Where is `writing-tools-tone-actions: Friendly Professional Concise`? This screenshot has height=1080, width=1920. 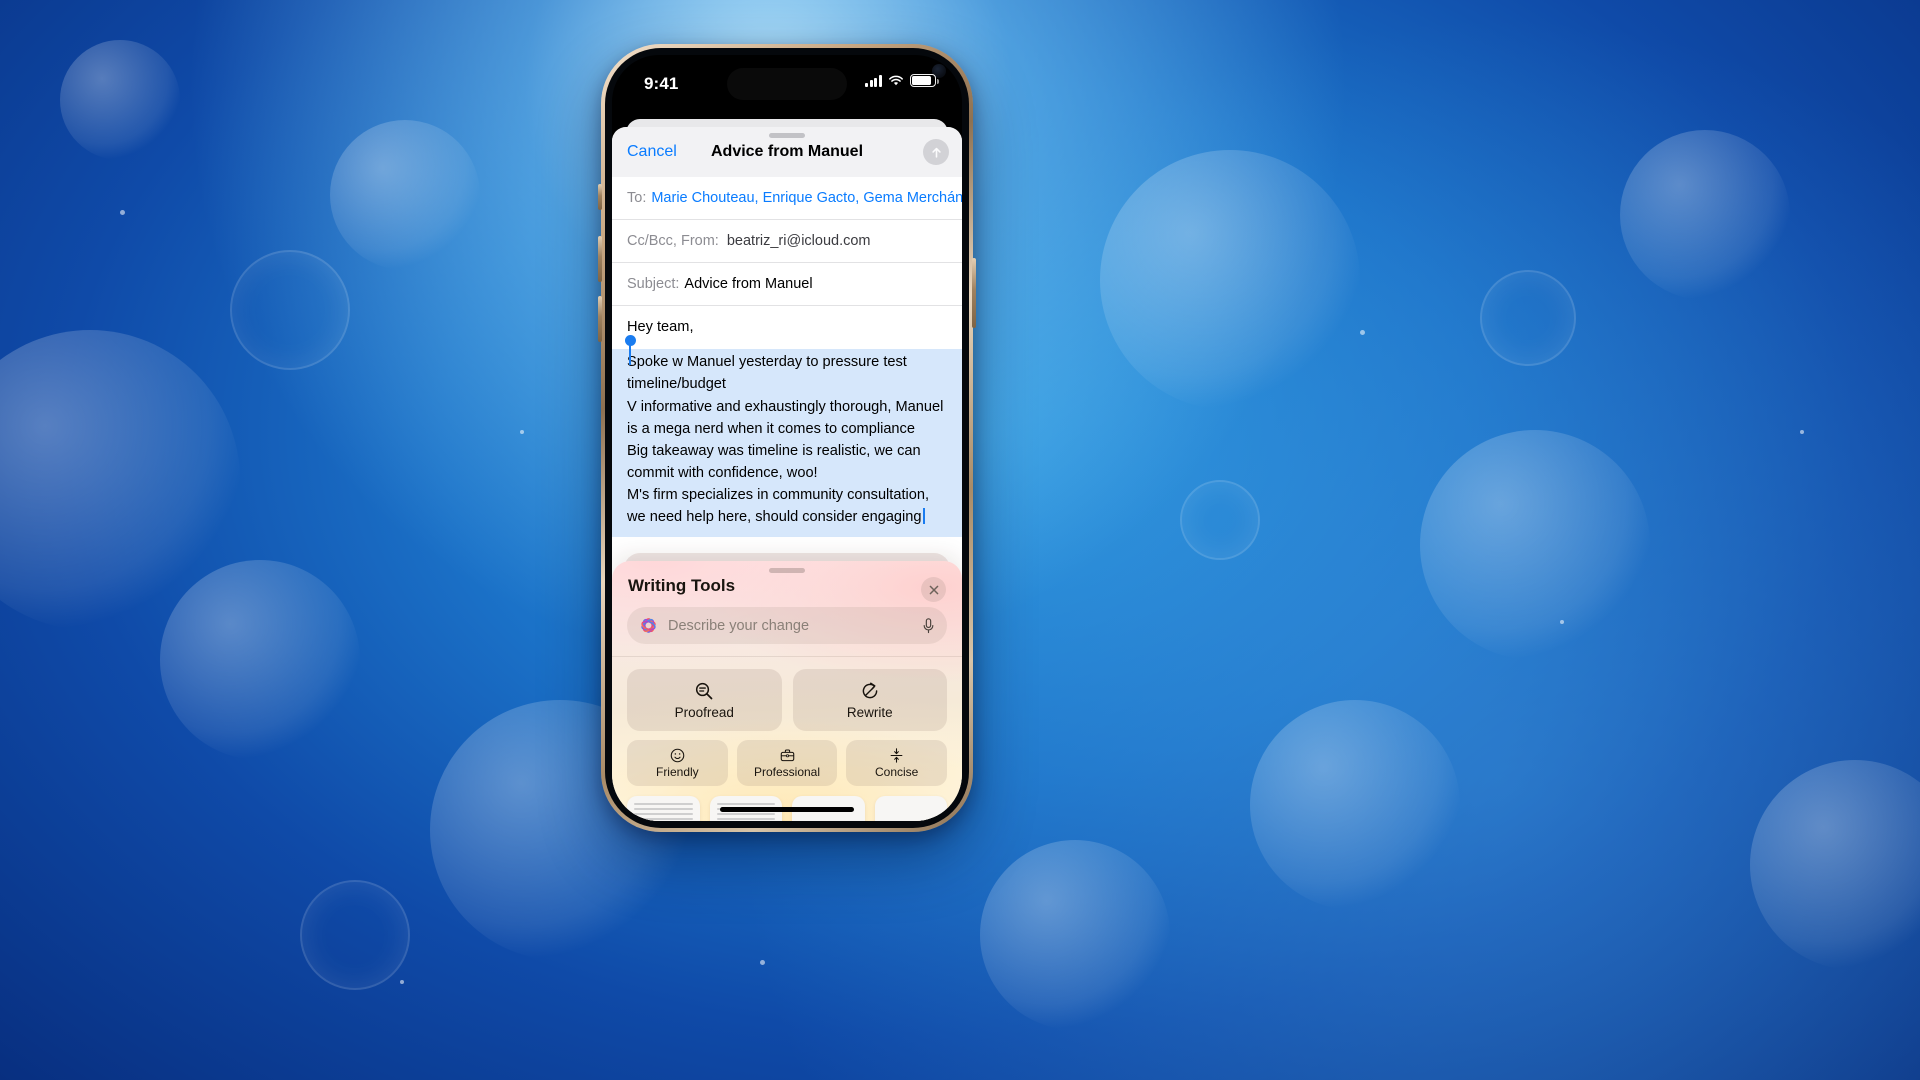
writing-tools-tone-actions: Friendly Professional Concise is located at coordinates (787, 763).